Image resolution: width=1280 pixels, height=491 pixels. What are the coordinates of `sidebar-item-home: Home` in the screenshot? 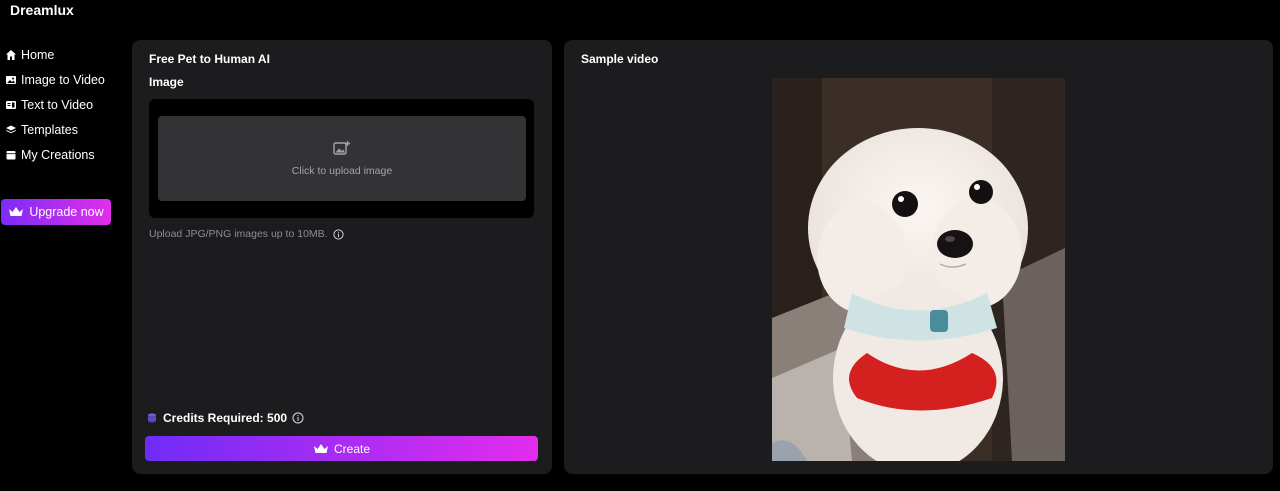 It's located at (62, 54).